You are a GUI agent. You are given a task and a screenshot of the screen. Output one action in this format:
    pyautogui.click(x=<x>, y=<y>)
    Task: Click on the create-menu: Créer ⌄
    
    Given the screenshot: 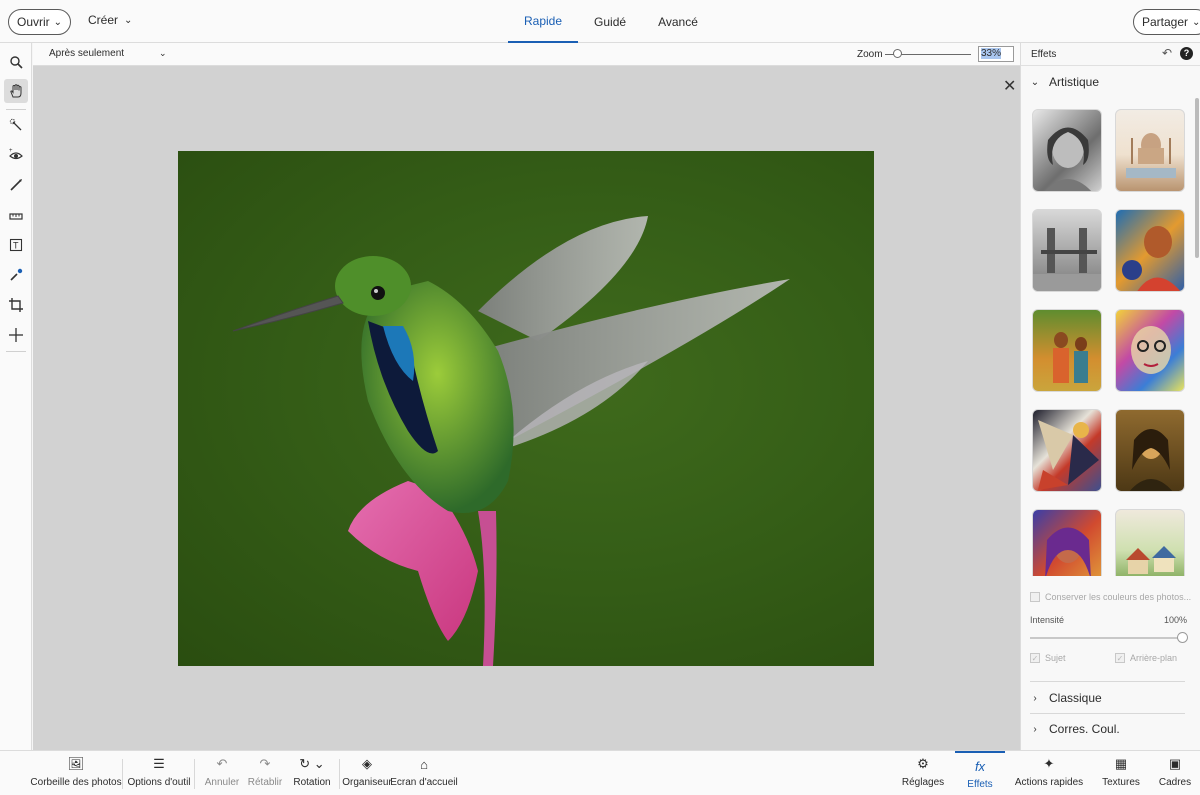 What is the action you would take?
    pyautogui.click(x=110, y=20)
    